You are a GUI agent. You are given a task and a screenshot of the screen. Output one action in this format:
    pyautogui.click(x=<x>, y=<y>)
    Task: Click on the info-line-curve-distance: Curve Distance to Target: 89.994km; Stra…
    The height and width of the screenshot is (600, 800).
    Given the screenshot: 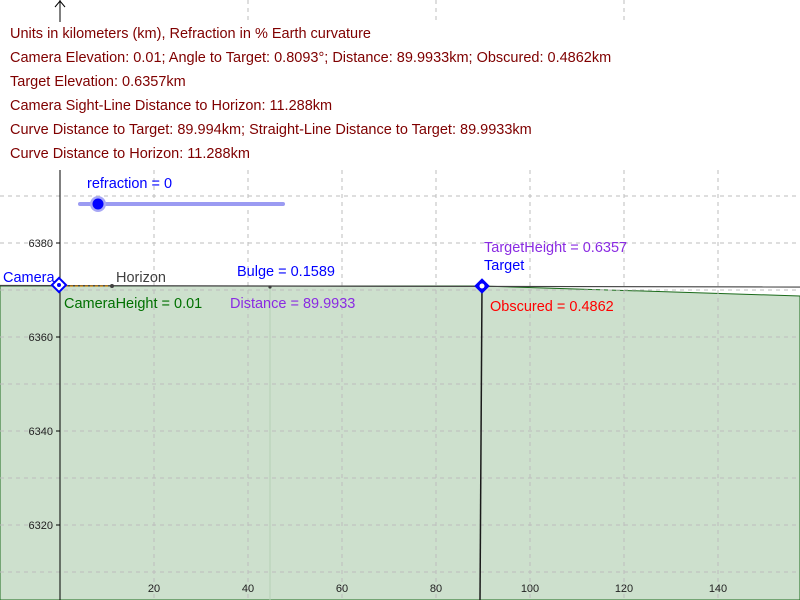 What is the action you would take?
    pyautogui.click(x=271, y=130)
    